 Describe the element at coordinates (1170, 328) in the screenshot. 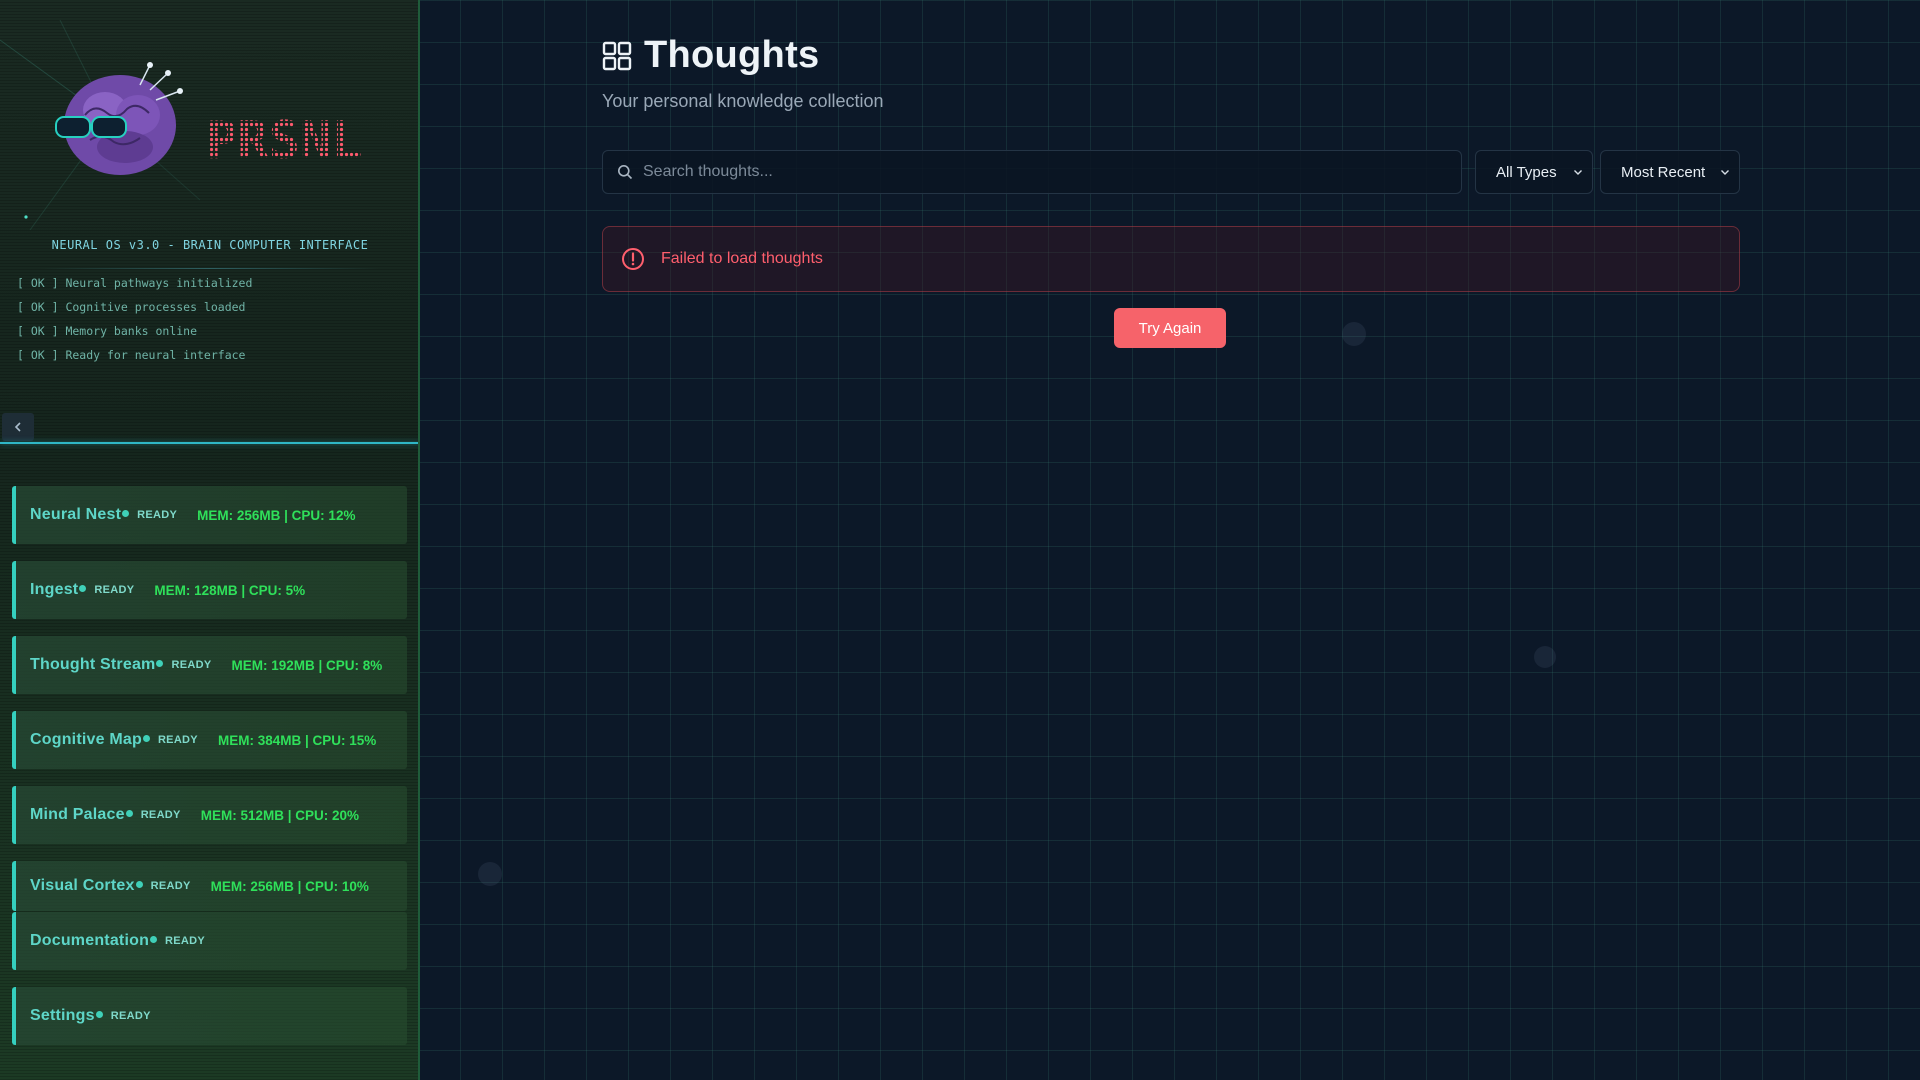

I see `try-again-button: Try Again` at that location.